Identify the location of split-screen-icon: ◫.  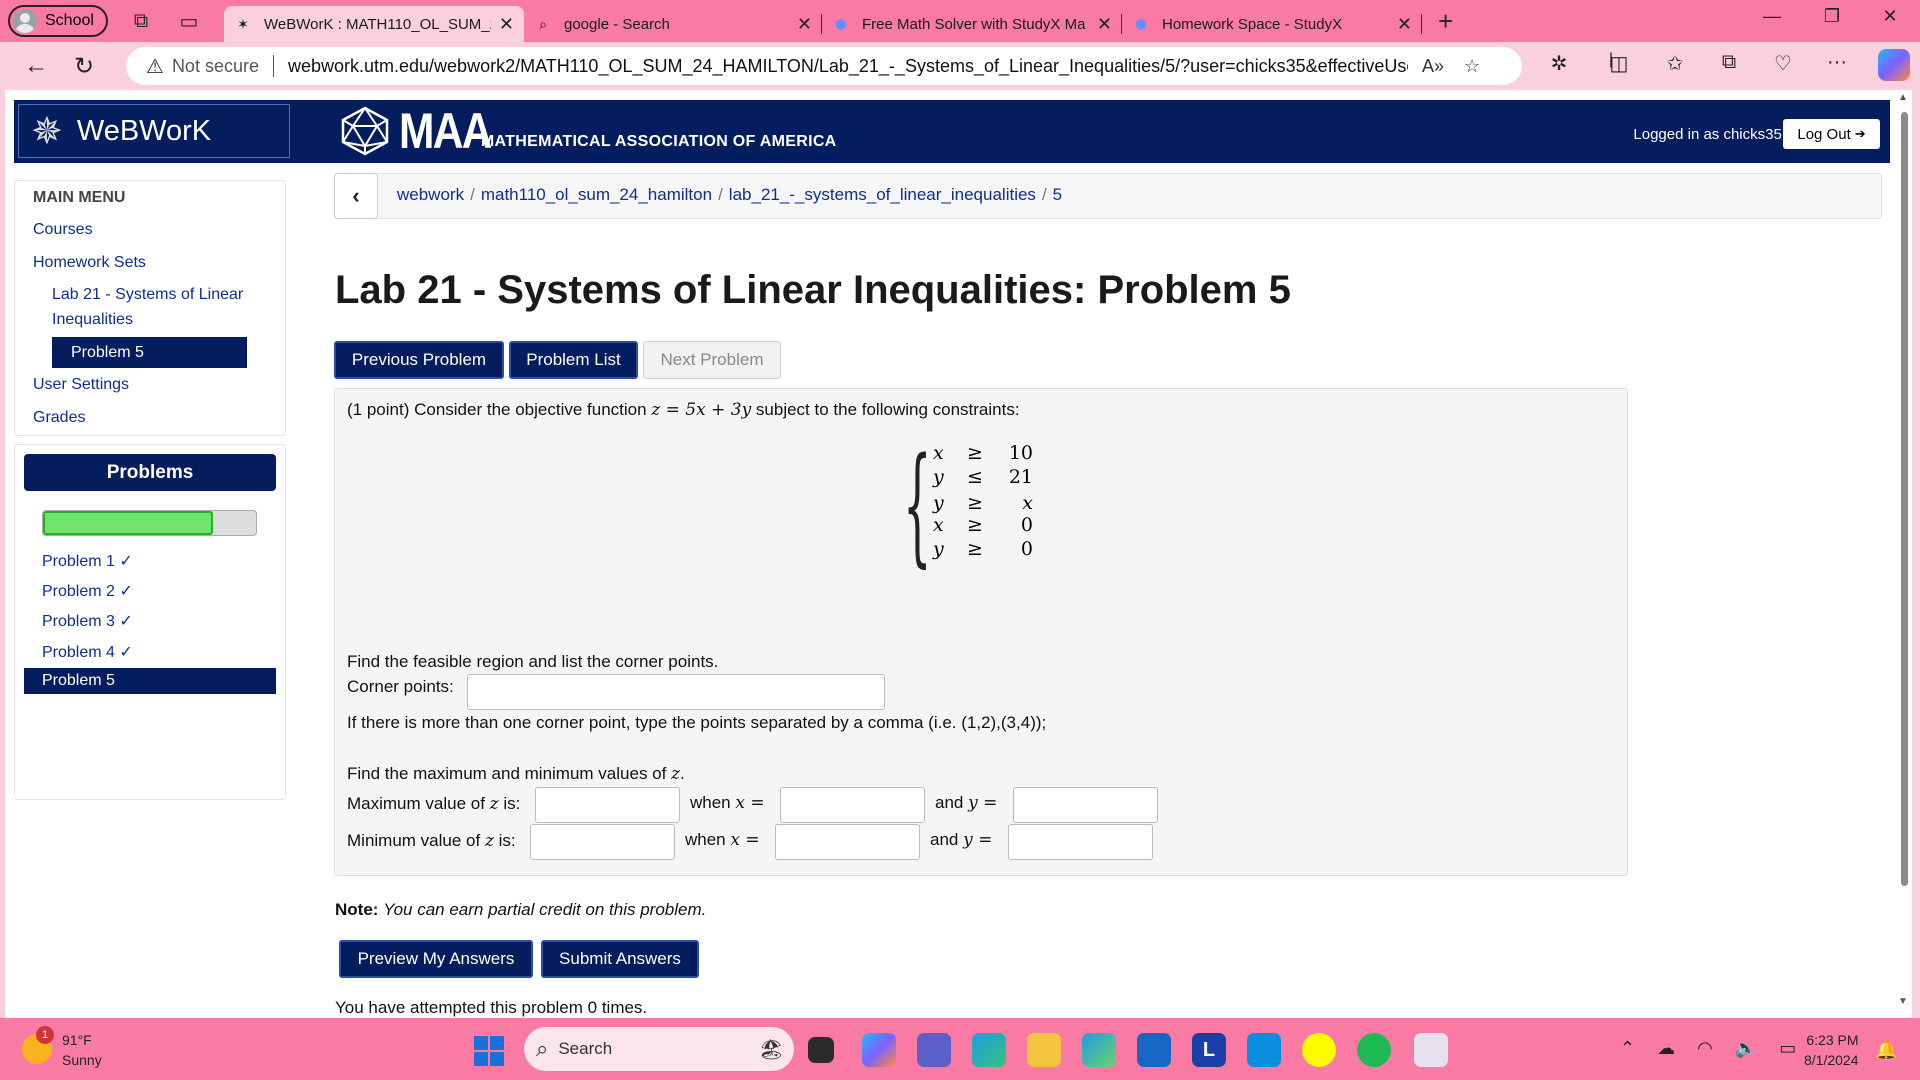
(1619, 63).